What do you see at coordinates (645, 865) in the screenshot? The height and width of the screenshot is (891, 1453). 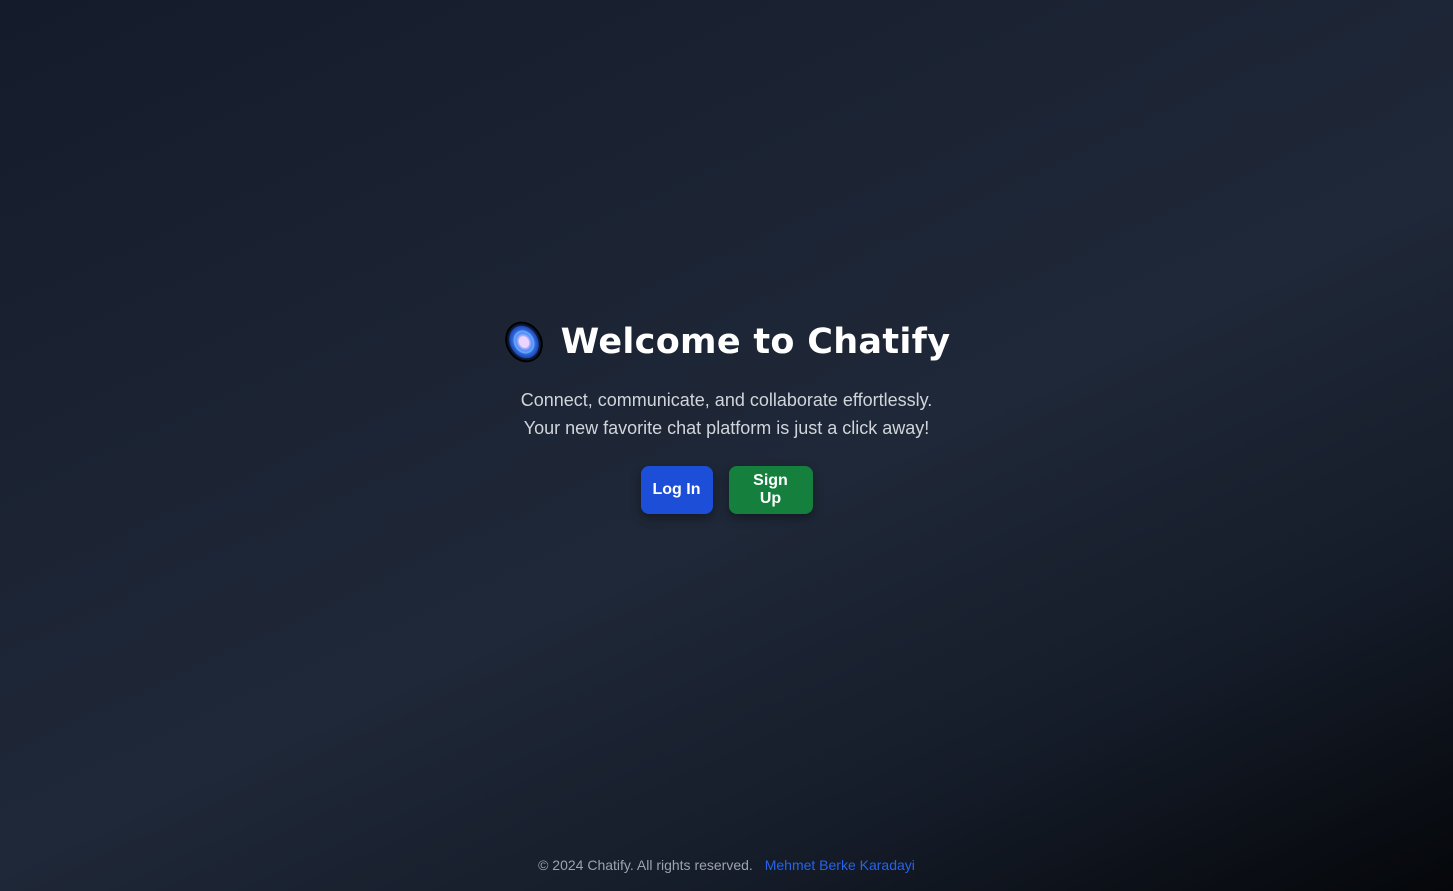 I see `copyright-text: © 2024 Chatify. All rights reserved.` at bounding box center [645, 865].